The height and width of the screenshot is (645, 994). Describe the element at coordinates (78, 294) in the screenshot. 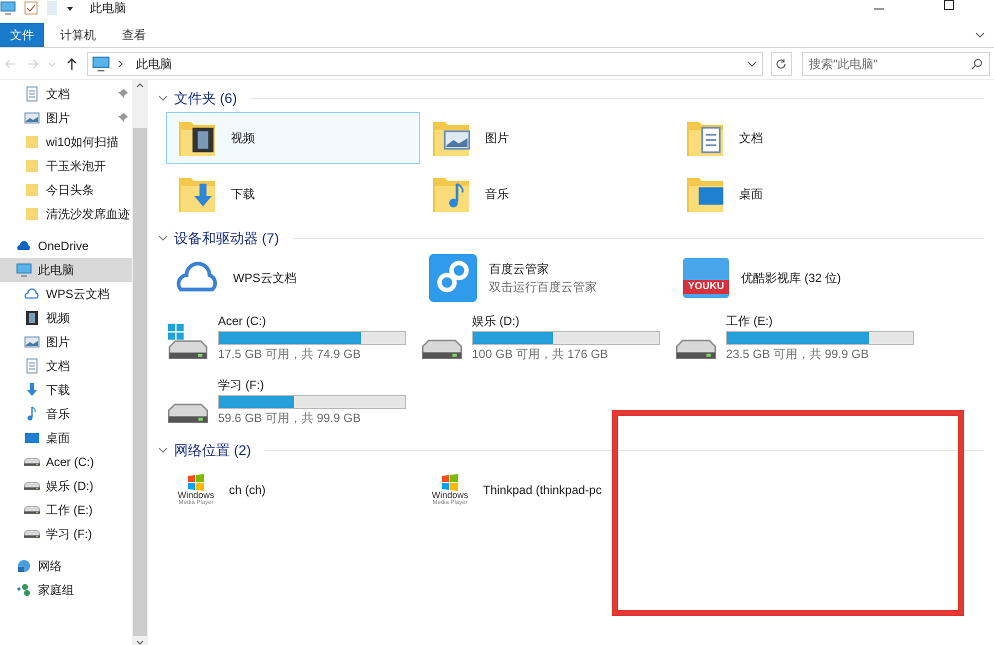

I see `sidebar-label: WPS云文档` at that location.